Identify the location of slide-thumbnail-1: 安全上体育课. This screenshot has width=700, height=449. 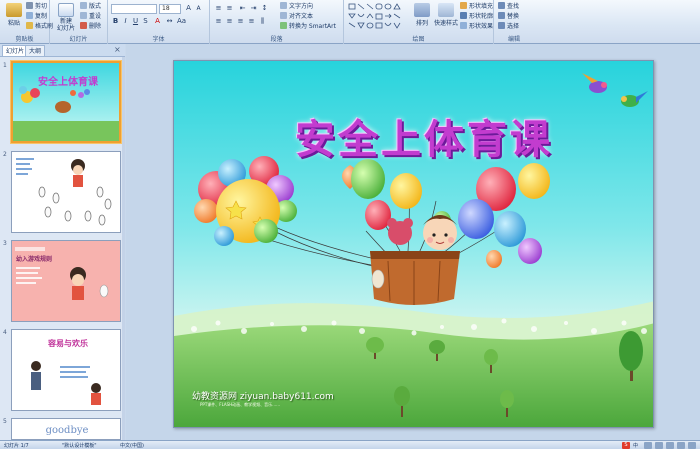
(66, 102).